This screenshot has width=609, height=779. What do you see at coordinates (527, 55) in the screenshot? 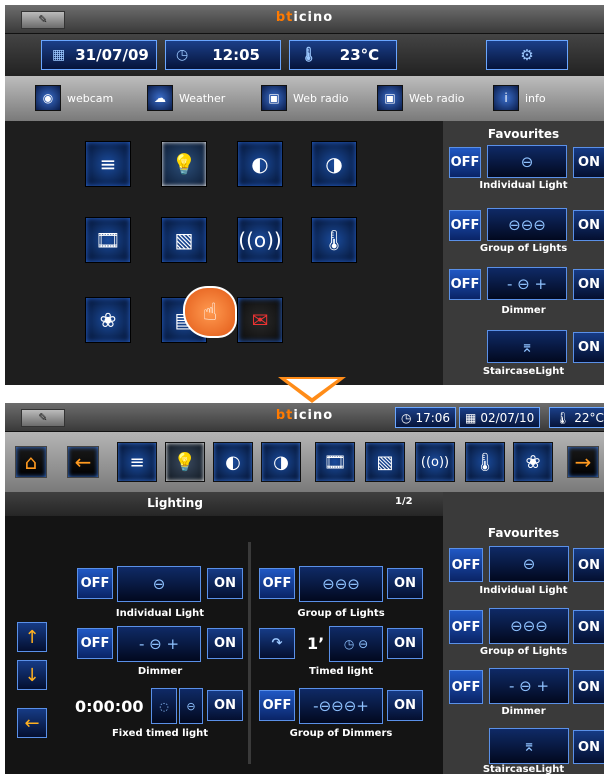
I see `settings-button: ⚙` at bounding box center [527, 55].